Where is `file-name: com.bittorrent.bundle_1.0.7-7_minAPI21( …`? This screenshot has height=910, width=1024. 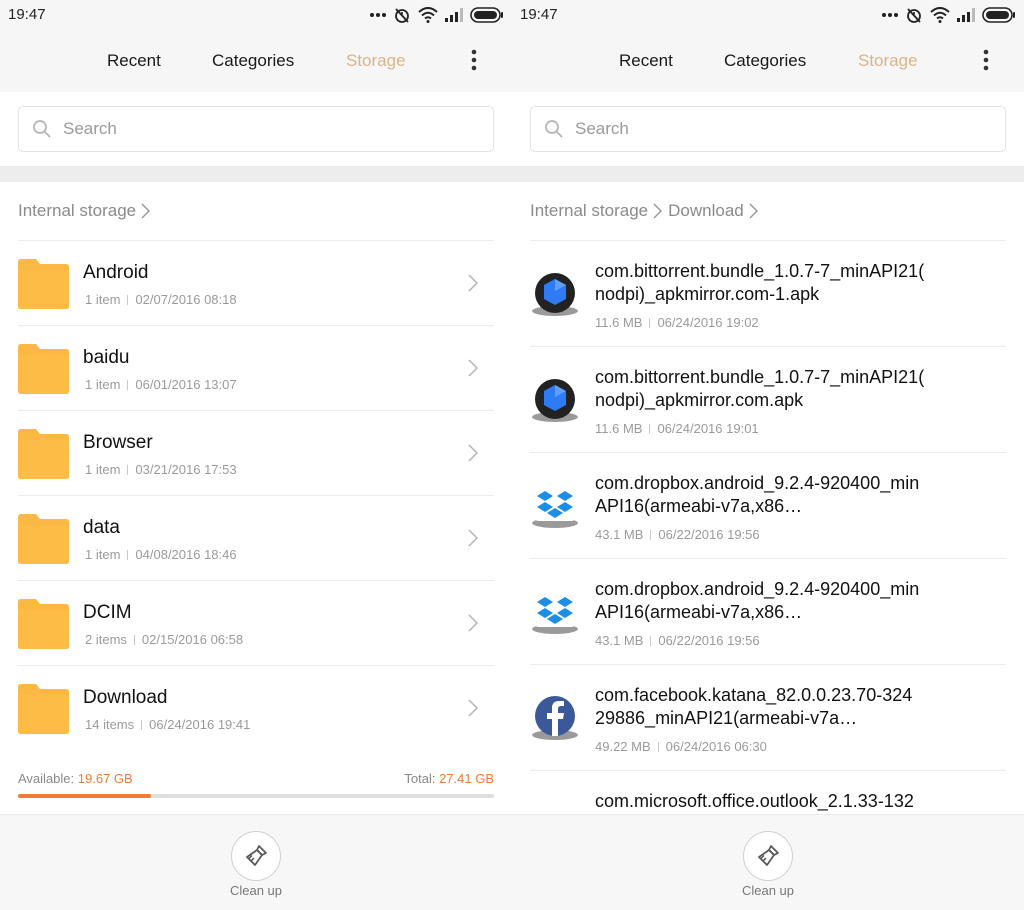
file-name: com.bittorrent.bundle_1.0.7-7_minAPI21( … is located at coordinates (760, 388).